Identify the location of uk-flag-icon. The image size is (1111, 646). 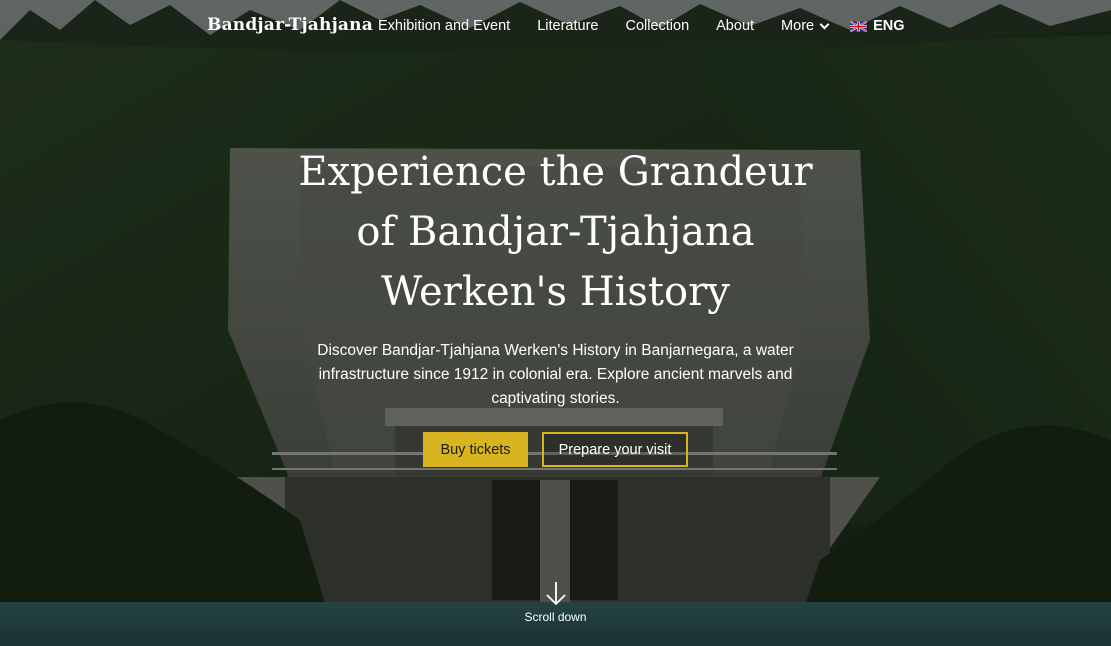
(859, 26).